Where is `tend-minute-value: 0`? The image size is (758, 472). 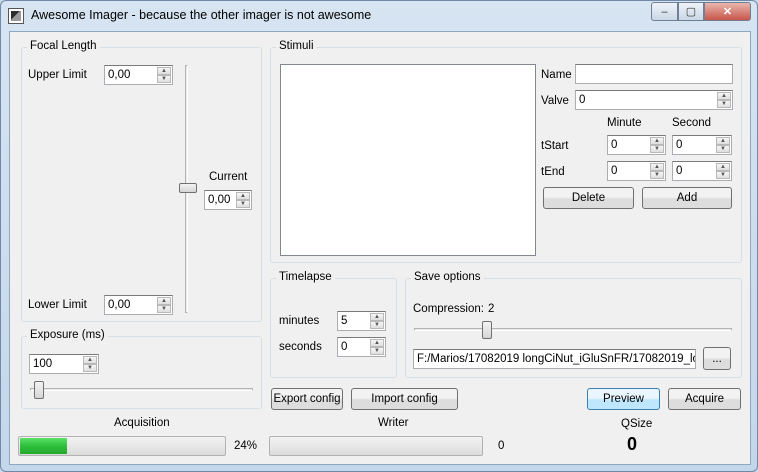
tend-minute-value: 0 is located at coordinates (614, 171).